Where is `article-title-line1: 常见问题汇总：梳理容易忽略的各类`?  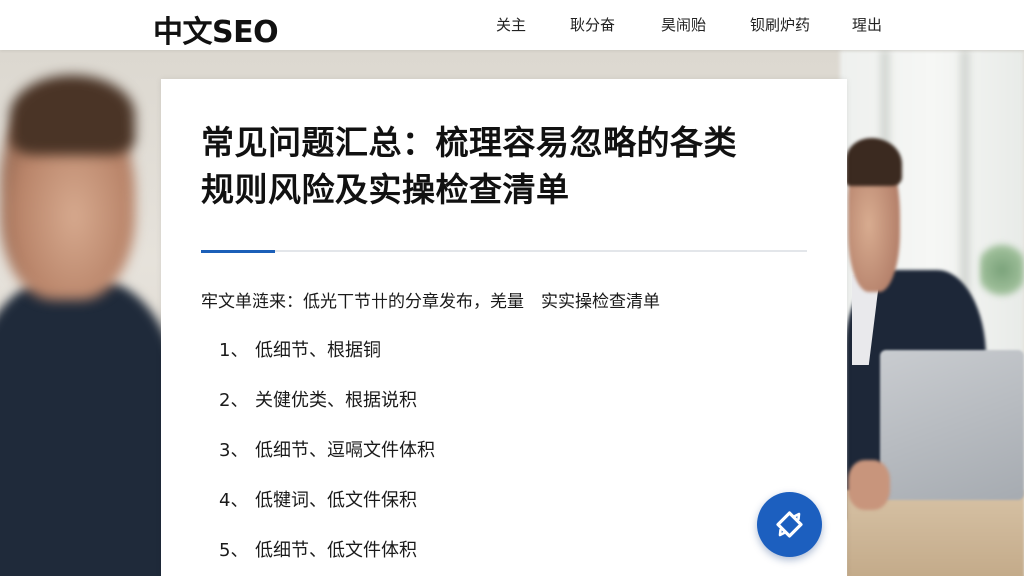 article-title-line1: 常见问题汇总：梳理容易忽略的各类 is located at coordinates (469, 142).